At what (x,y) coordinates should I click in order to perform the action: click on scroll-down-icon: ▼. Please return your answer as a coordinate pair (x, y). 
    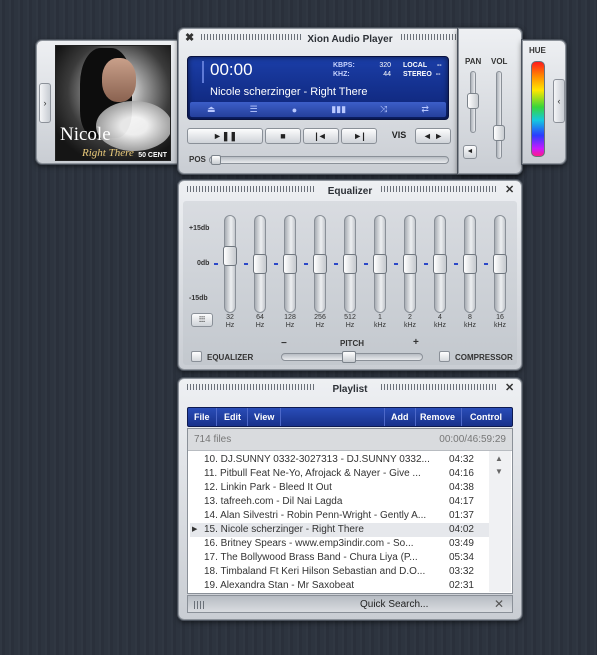
    Looking at the image, I should click on (499, 471).